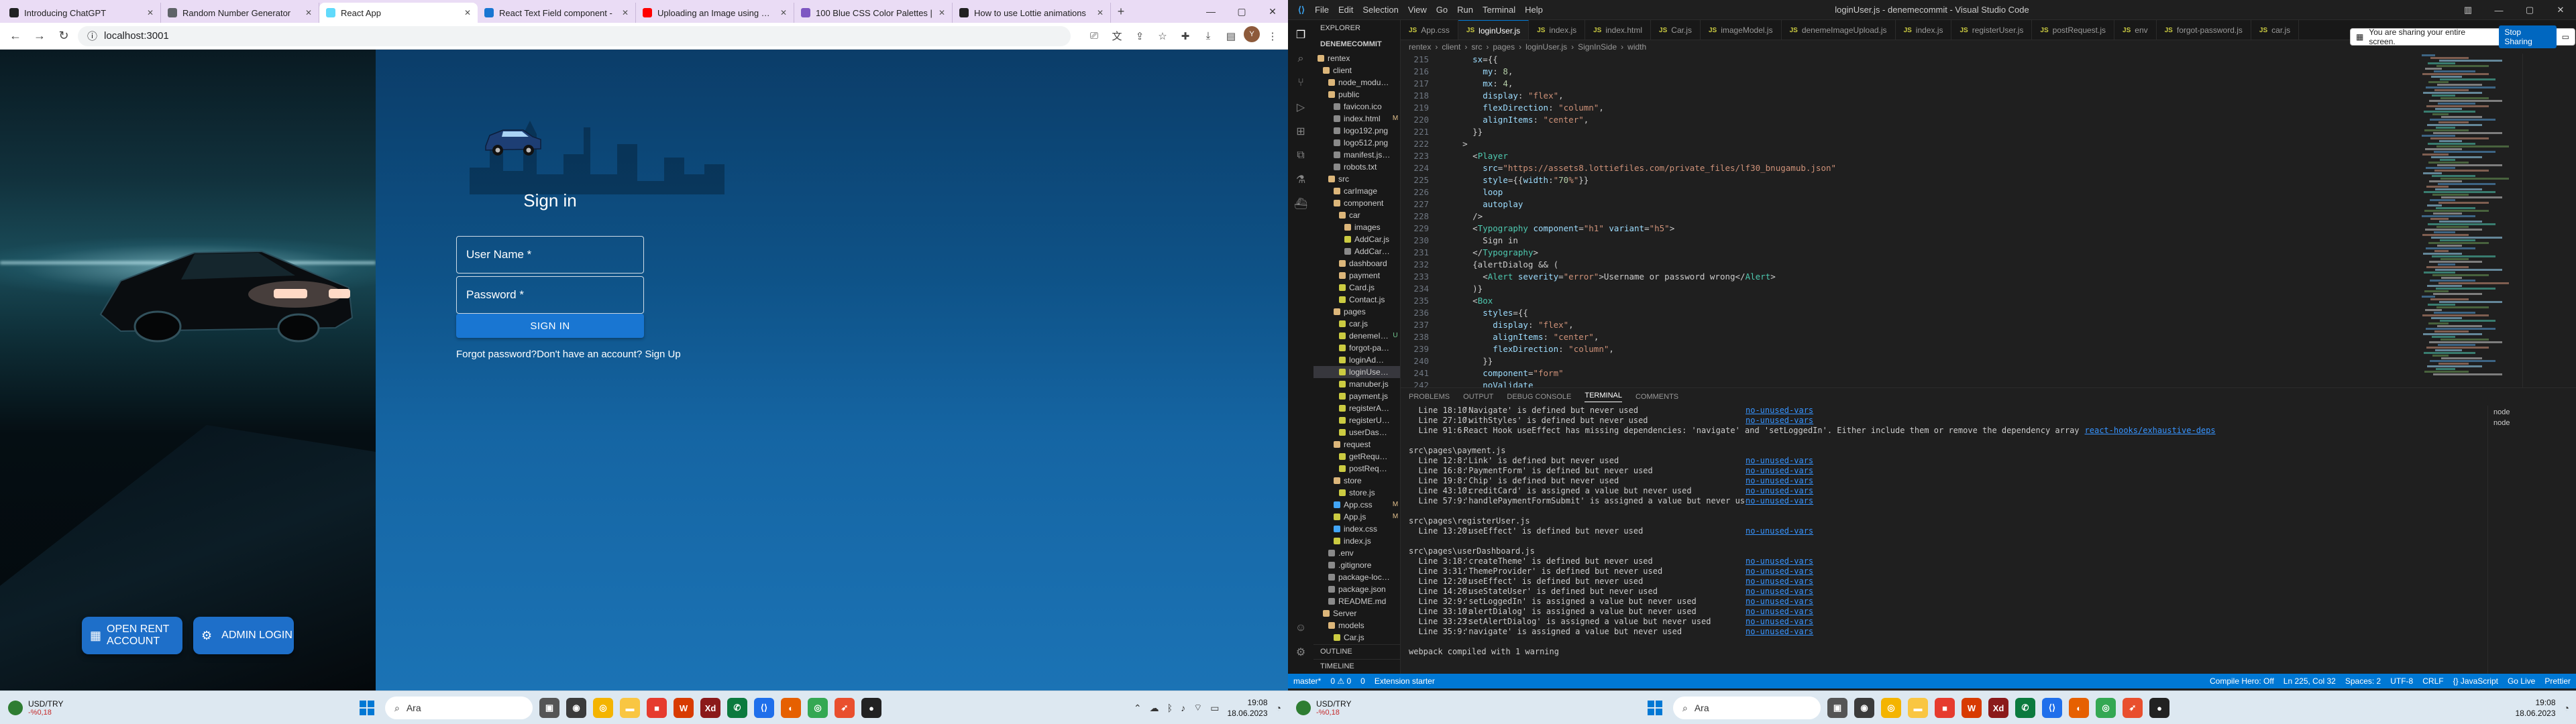 This screenshot has height=724, width=2576. I want to click on tree-folder: client, so click(1356, 70).